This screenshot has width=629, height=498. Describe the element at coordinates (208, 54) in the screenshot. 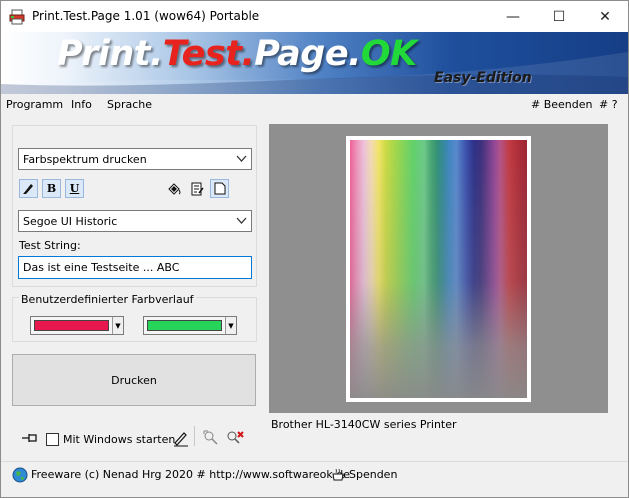

I see `banner-title-part: Test.` at that location.